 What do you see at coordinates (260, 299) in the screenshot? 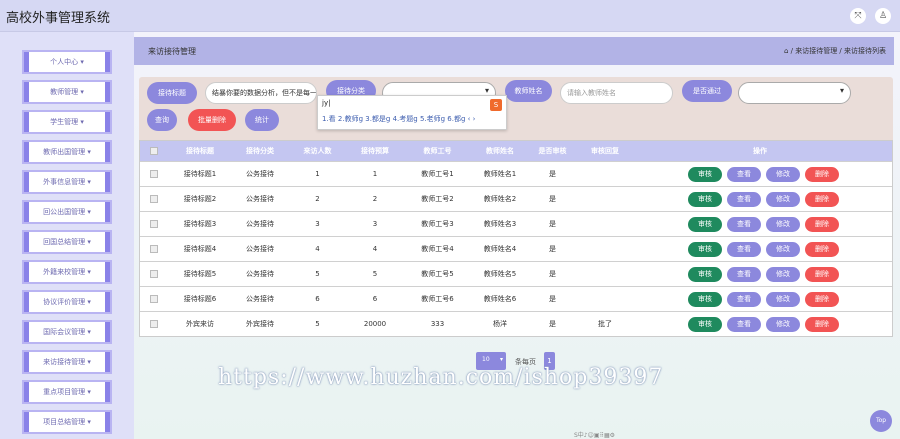
I see `table-cell: 公务接待` at bounding box center [260, 299].